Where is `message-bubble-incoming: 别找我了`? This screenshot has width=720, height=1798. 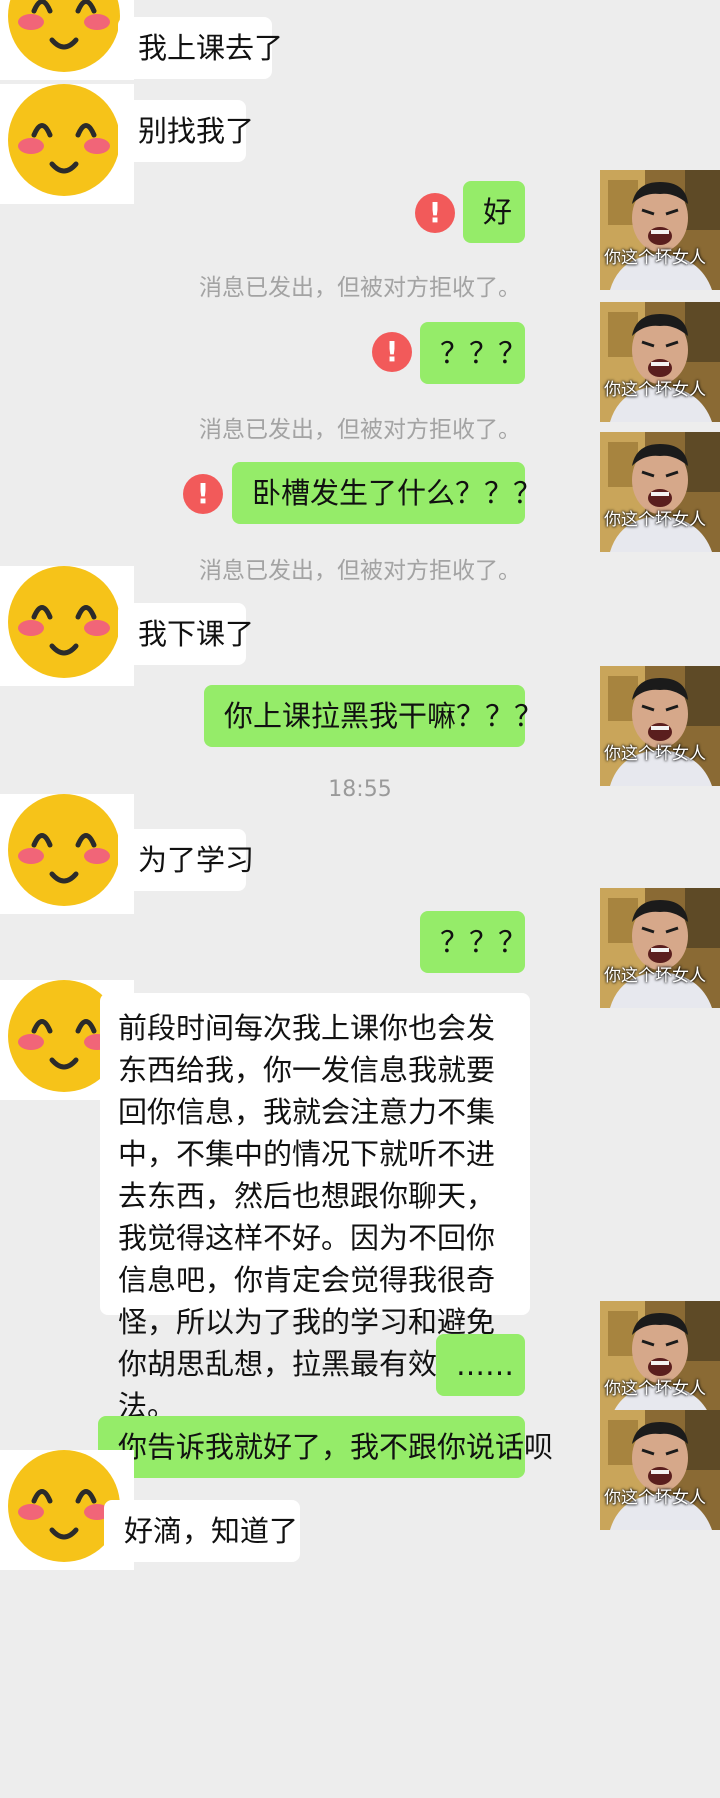
message-bubble-incoming: 别找我了 is located at coordinates (186, 131).